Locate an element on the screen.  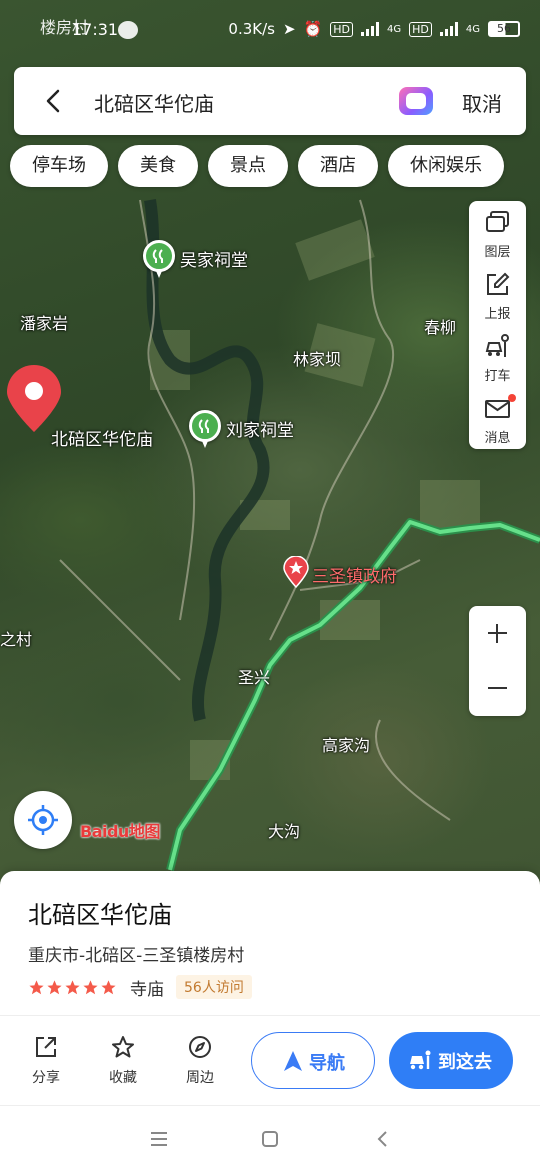
map-label-target: 北碚区华佗庙 is located at coordinates (102, 437).